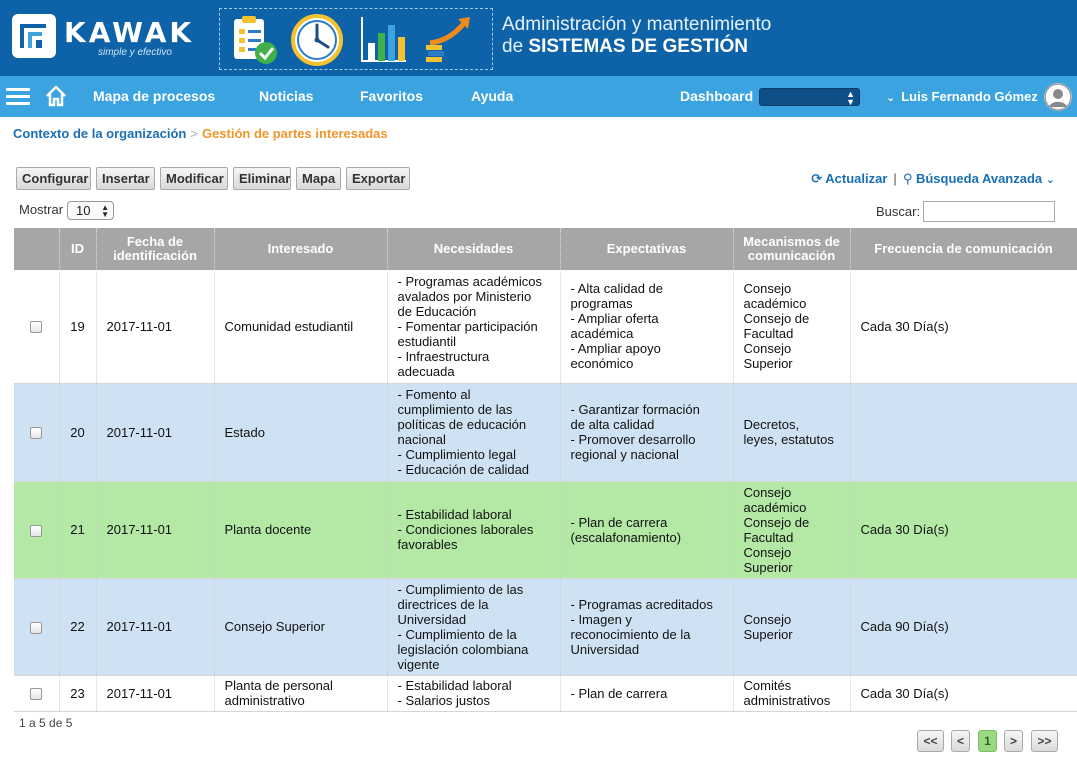  I want to click on header-frecuencia: Frecuencia de comunicación, so click(963, 249).